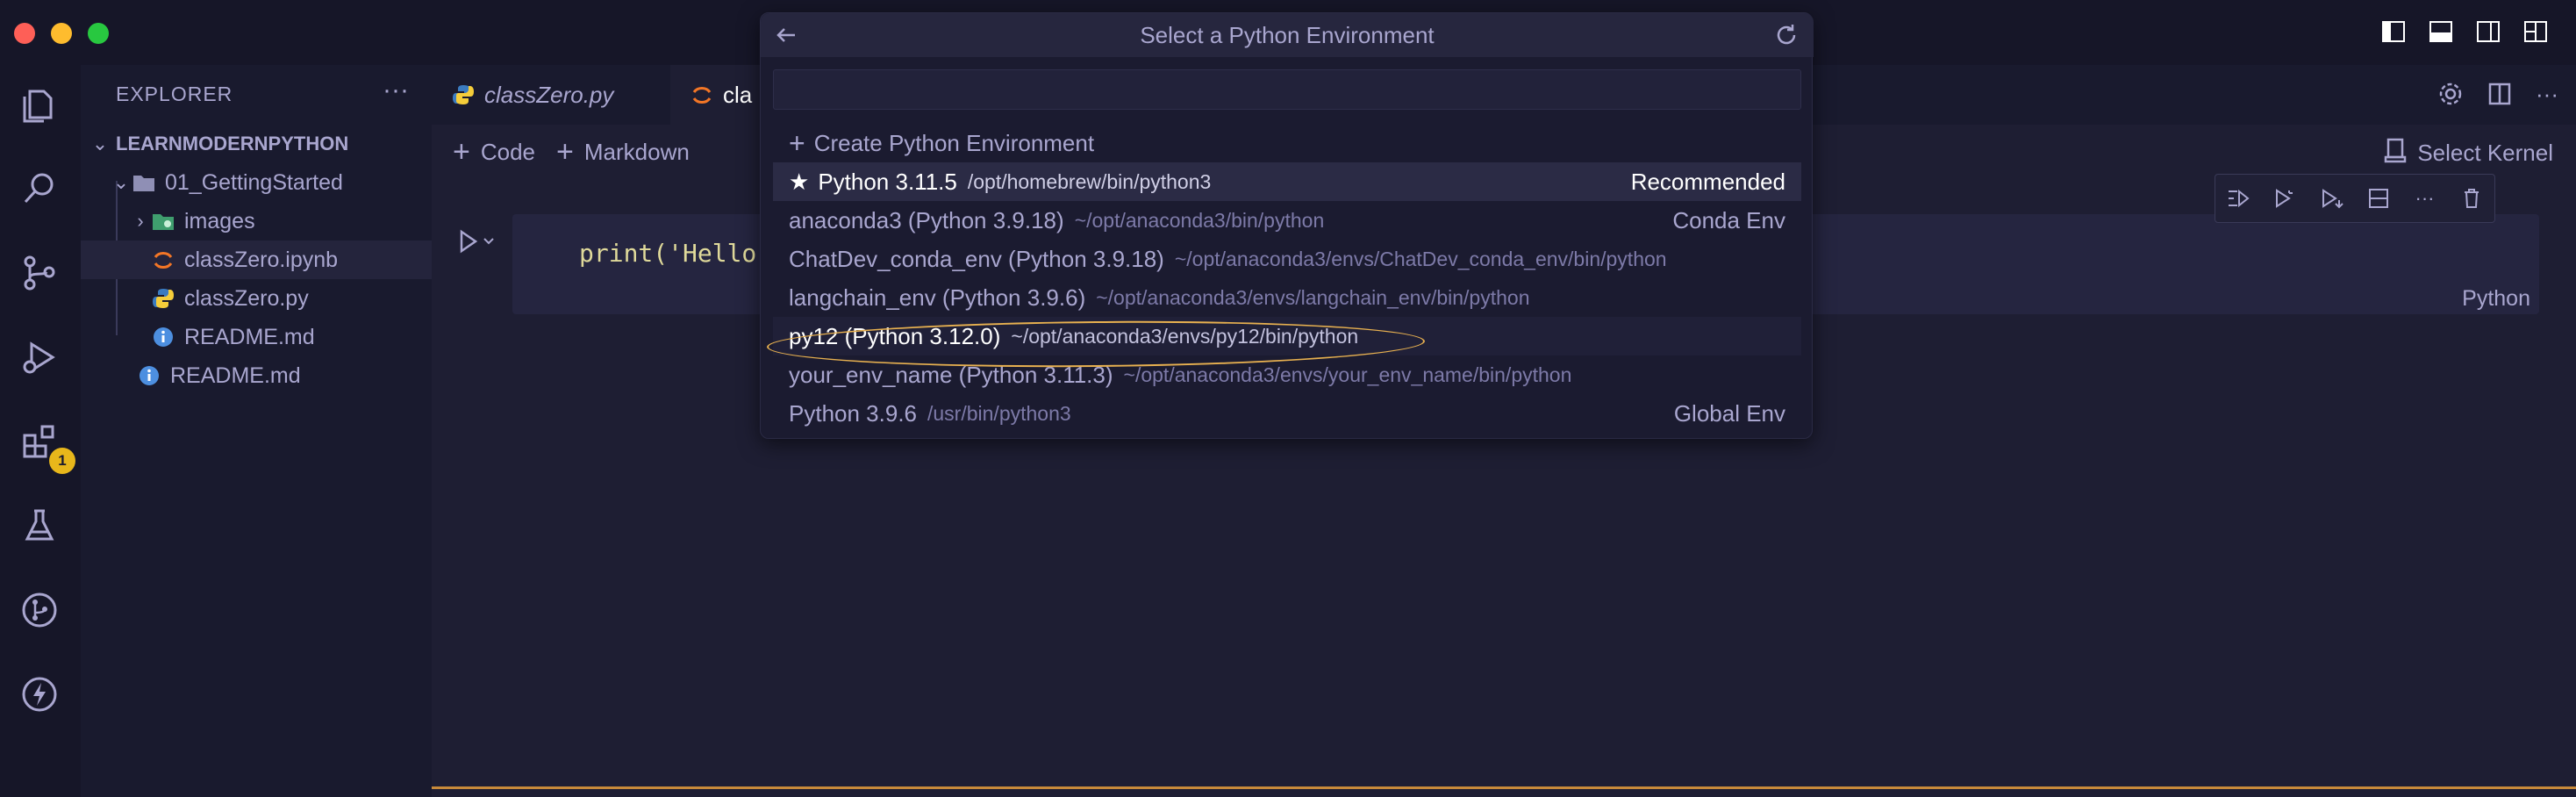 The image size is (2576, 797). Describe the element at coordinates (2464, 32) in the screenshot. I see `layout-controls` at that location.